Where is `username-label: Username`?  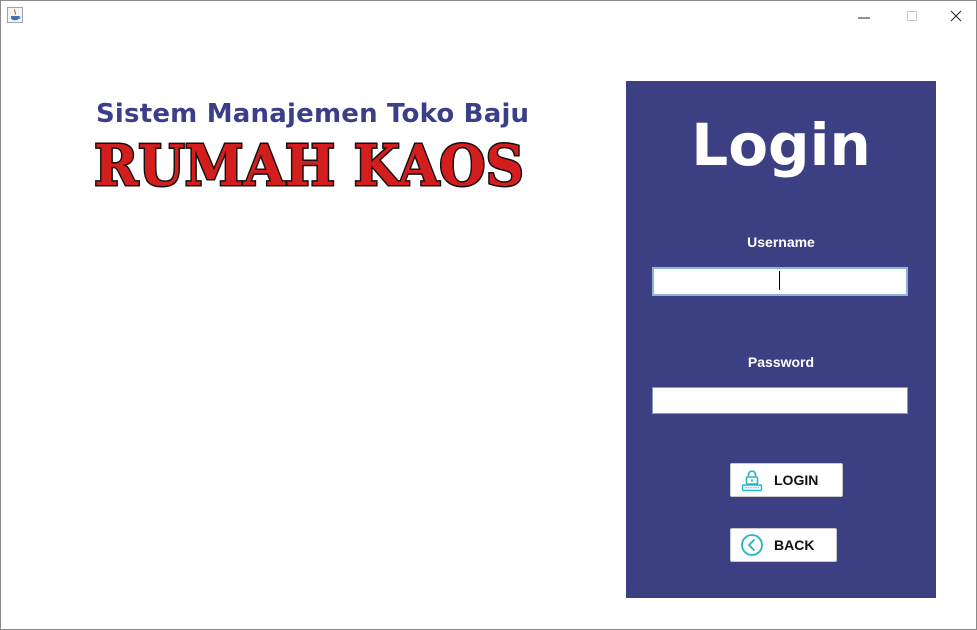 username-label: Username is located at coordinates (781, 242).